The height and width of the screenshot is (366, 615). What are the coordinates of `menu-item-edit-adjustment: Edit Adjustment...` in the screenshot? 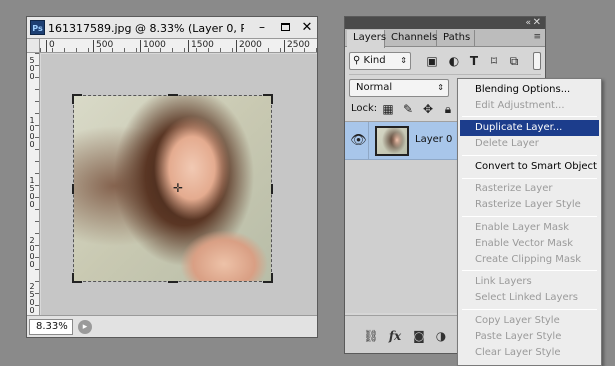 It's located at (520, 105).